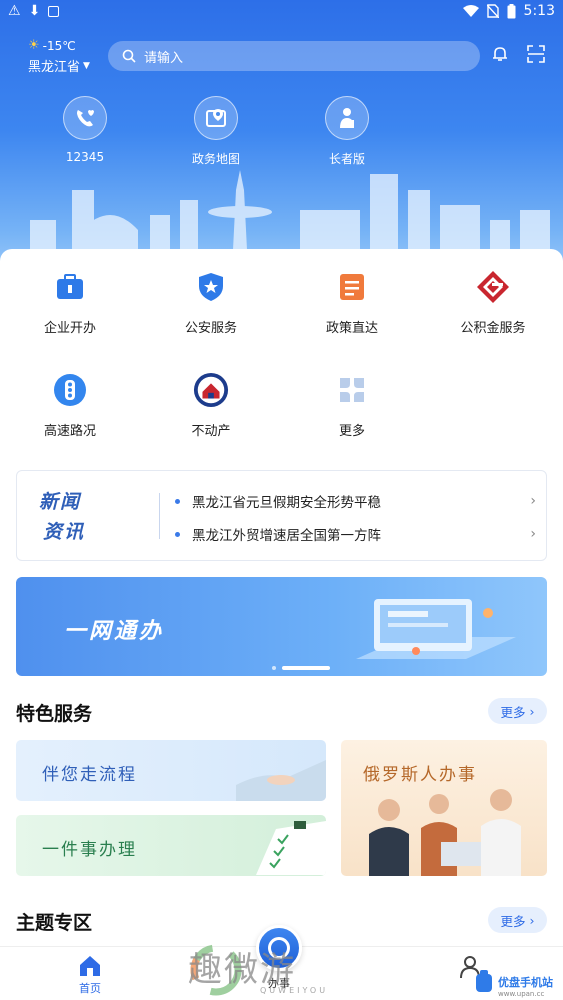  I want to click on quick-link-label: 长者版, so click(346, 159).